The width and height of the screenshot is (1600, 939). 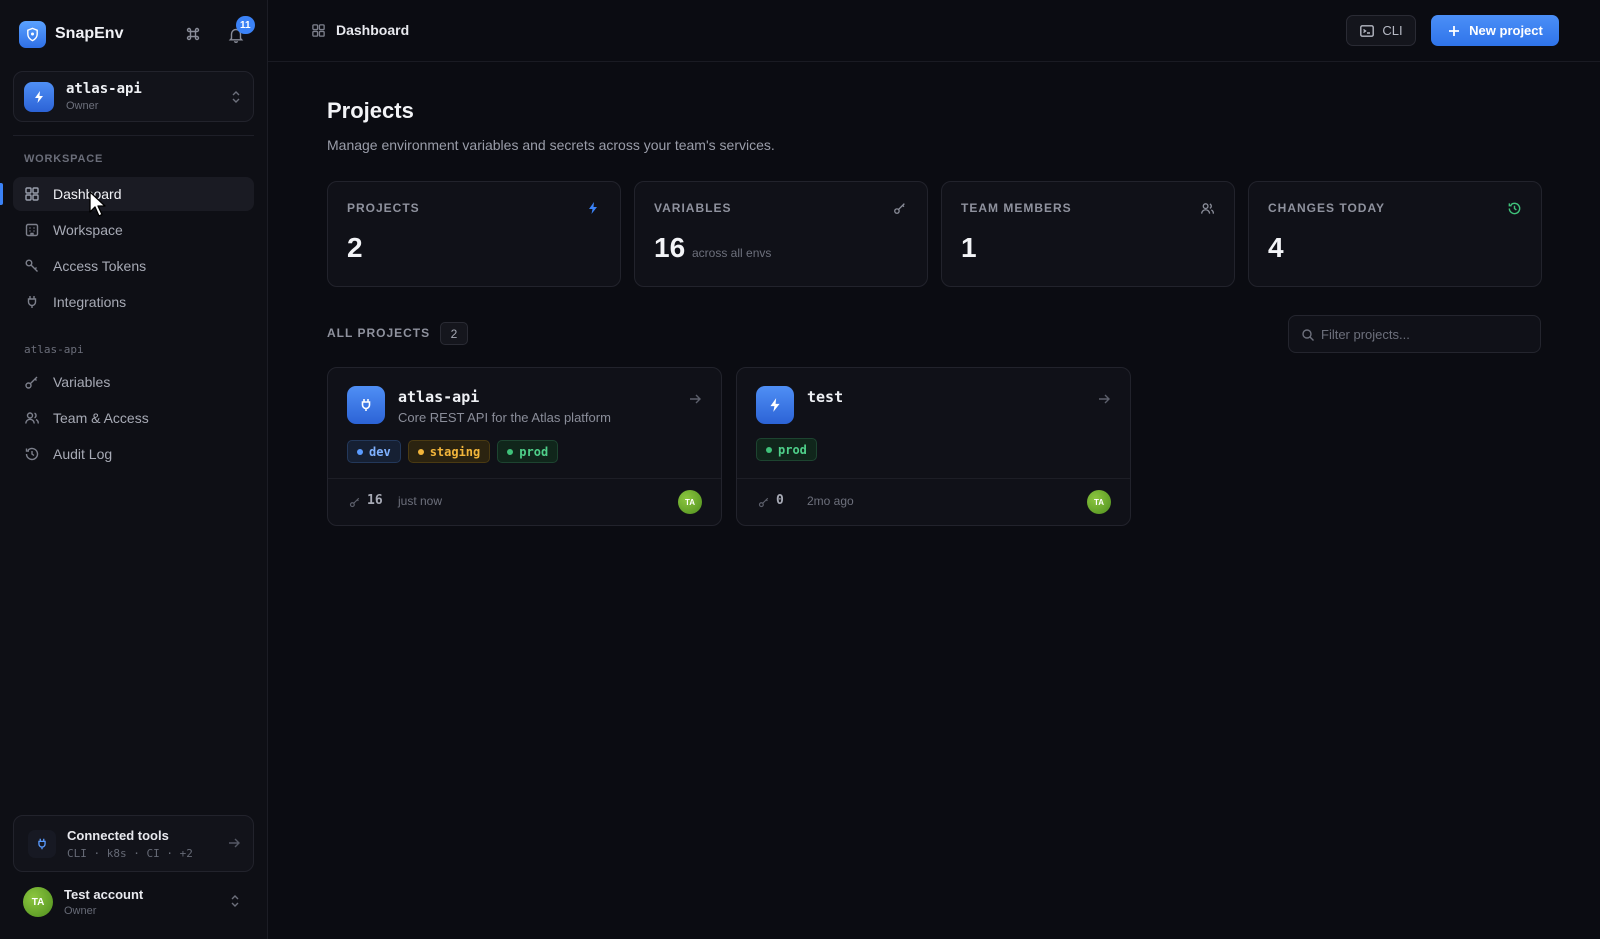 I want to click on card-divider, so click(x=933, y=478).